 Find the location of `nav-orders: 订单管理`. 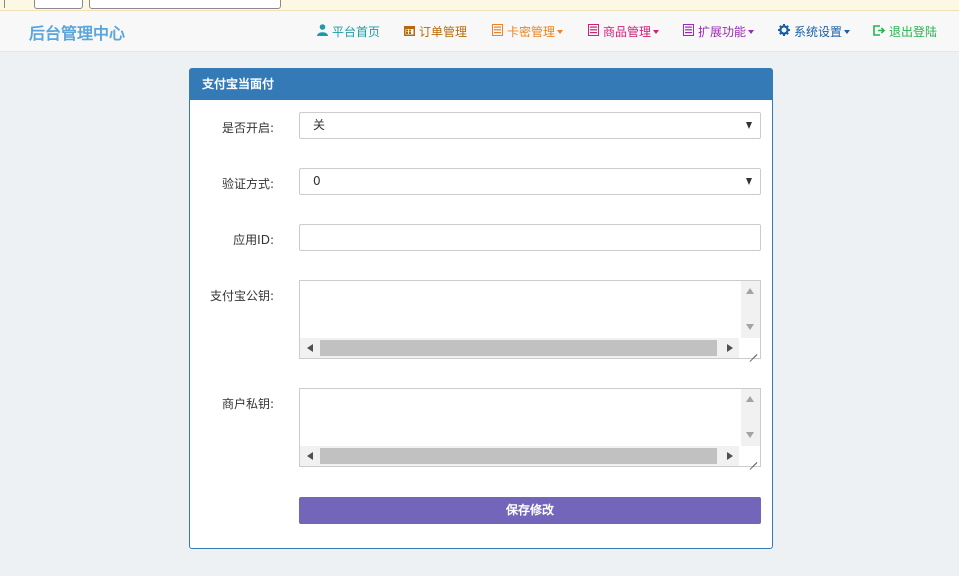

nav-orders: 订单管理 is located at coordinates (435, 31).